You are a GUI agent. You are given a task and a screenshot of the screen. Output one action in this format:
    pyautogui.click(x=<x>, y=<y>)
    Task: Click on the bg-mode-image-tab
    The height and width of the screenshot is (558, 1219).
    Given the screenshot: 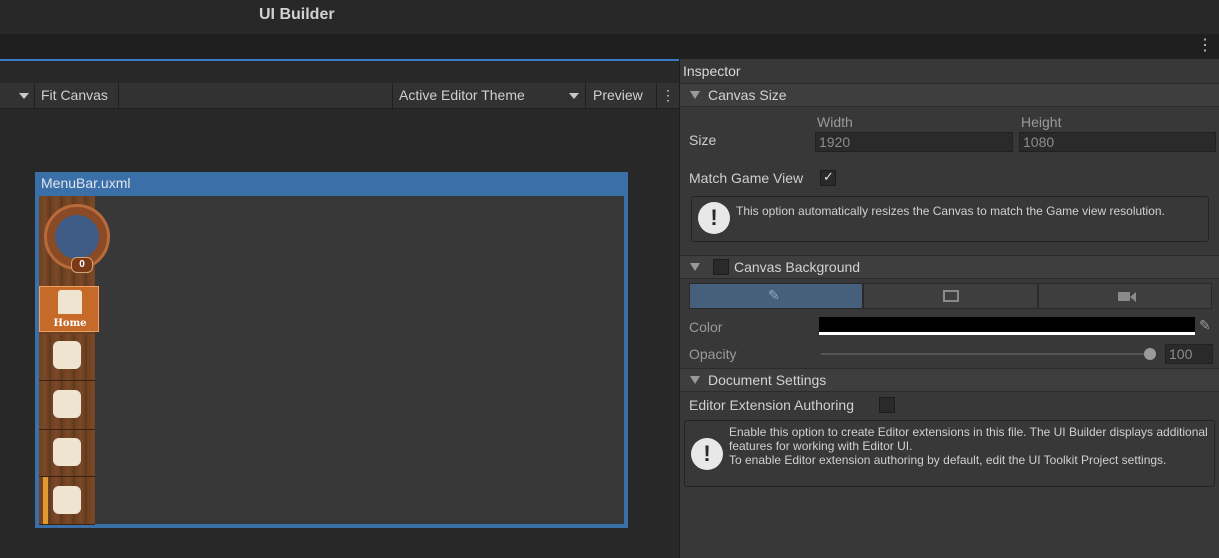 What is the action you would take?
    pyautogui.click(x=950, y=296)
    